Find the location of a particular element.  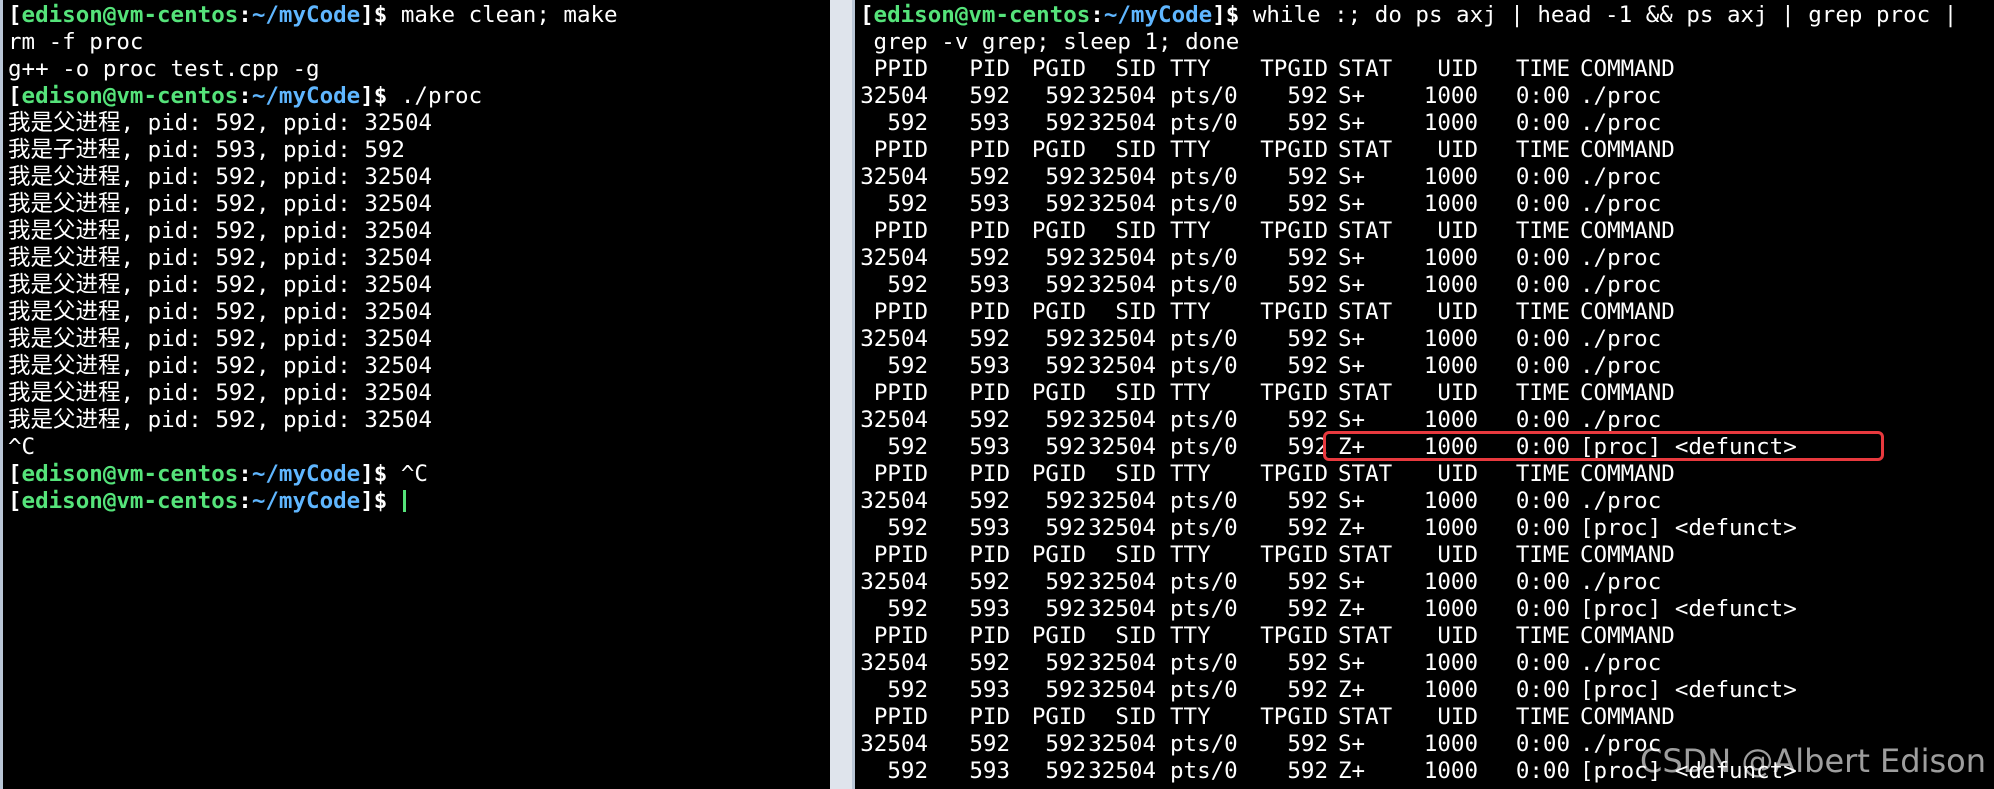

ps-process-row: 592 593 592 32504 pts/0 592 S+ 1000 0:00 ./proc is located at coordinates (1427, 285).